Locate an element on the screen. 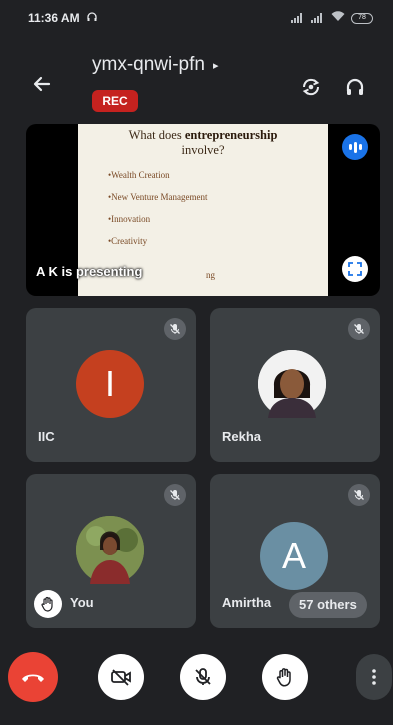 This screenshot has width=393, height=725. switch-camera-button is located at coordinates (311, 87).